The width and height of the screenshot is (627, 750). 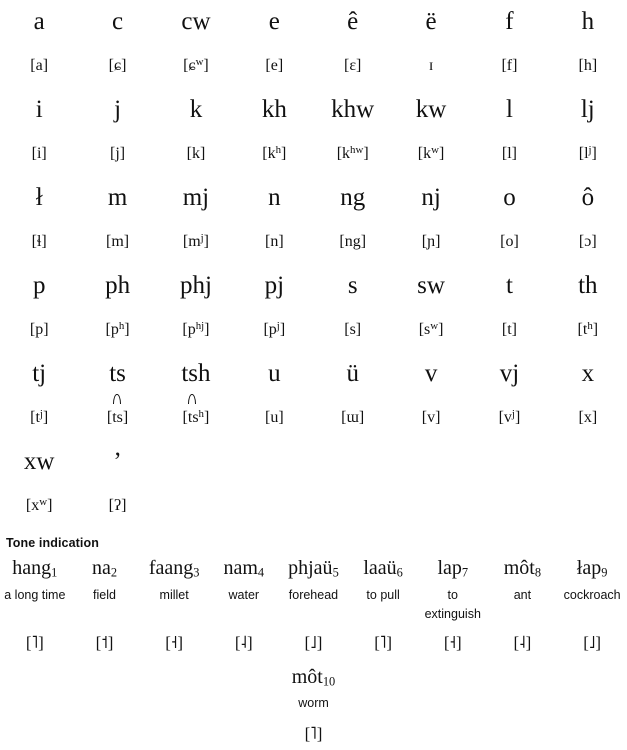 What do you see at coordinates (509, 373) in the screenshot?
I see `alphabet-letter-cell: vj` at bounding box center [509, 373].